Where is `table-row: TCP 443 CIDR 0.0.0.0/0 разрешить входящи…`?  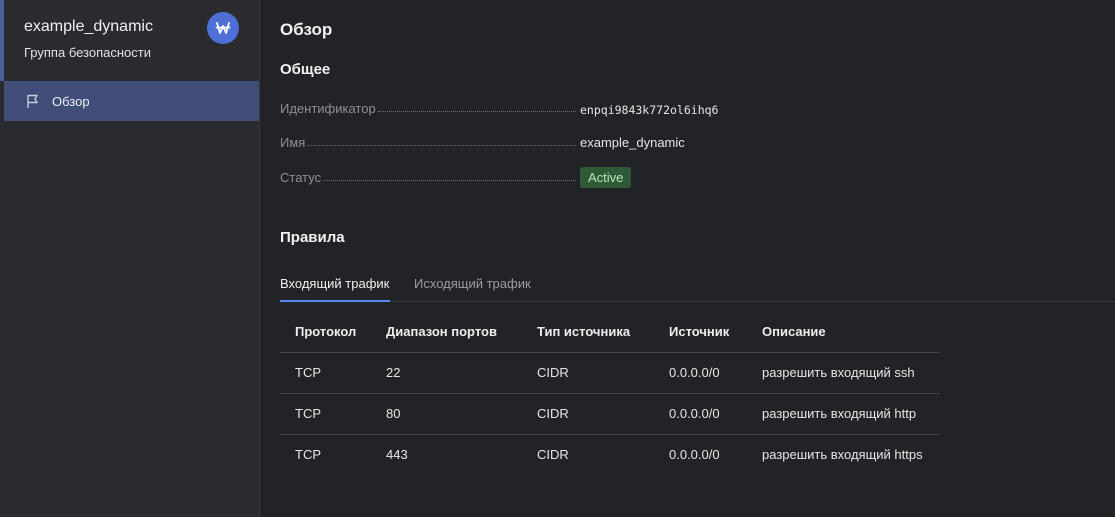 table-row: TCP 443 CIDR 0.0.0.0/0 разрешить входящи… is located at coordinates (610, 454).